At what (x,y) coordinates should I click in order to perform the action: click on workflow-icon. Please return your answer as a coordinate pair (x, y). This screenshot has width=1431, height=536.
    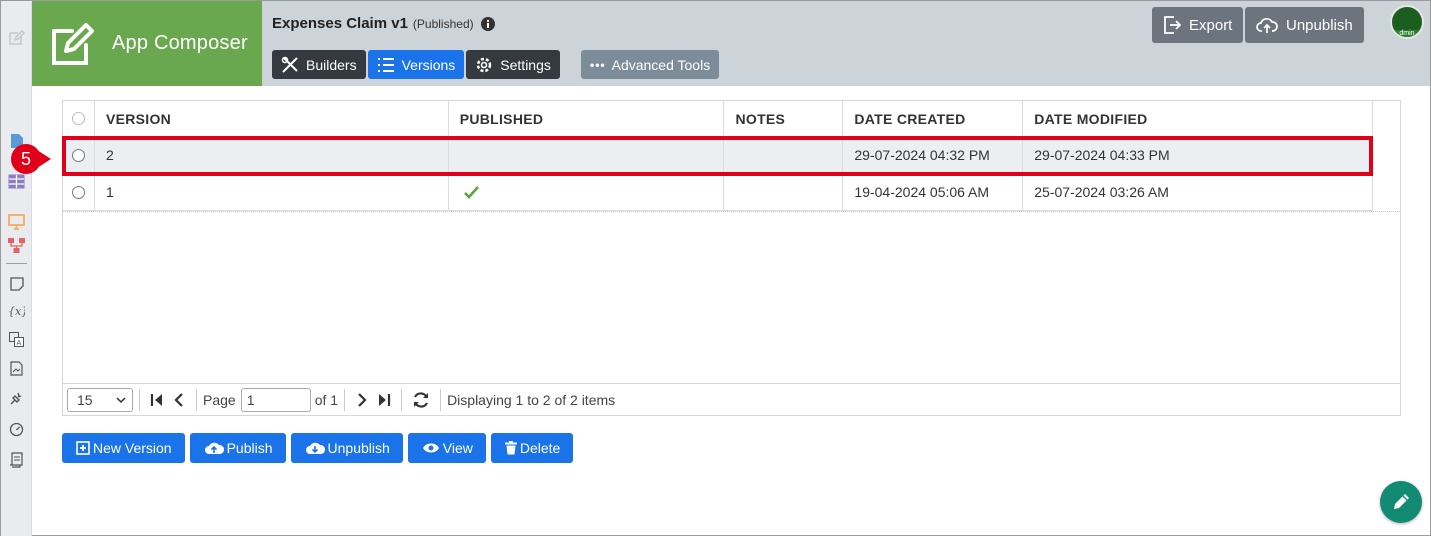
    Looking at the image, I should click on (16, 245).